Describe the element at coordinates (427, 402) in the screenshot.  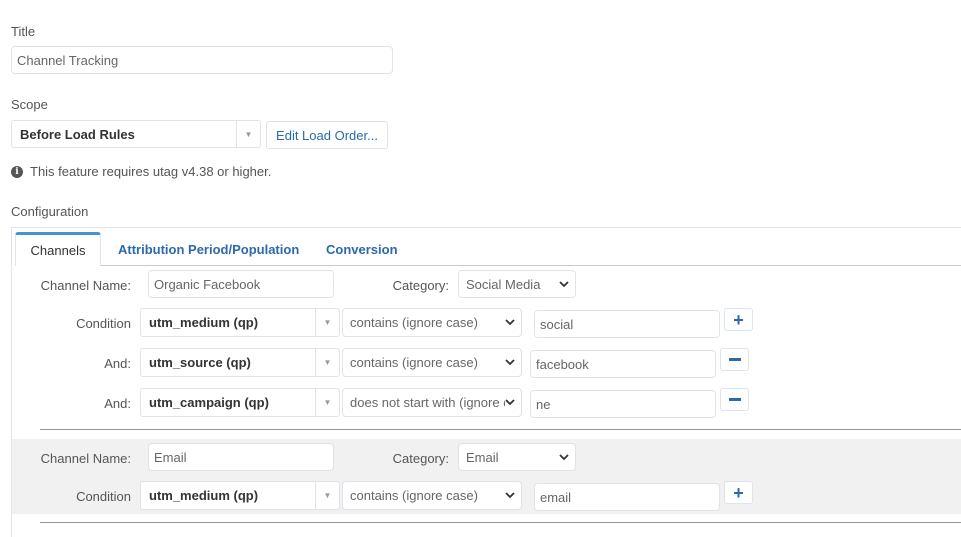
I see `condition-operator-value: does not start with (ignore case)` at that location.